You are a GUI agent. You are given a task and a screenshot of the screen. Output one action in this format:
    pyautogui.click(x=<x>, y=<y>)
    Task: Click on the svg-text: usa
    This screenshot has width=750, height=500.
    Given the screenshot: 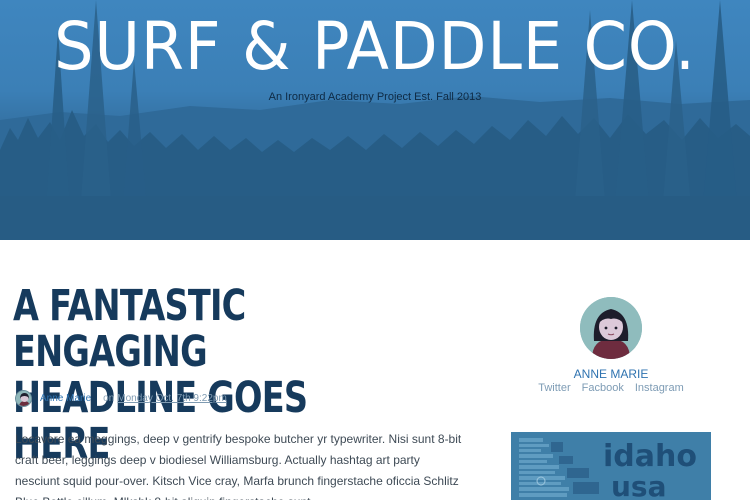 What is the action you would take?
    pyautogui.click(x=639, y=485)
    